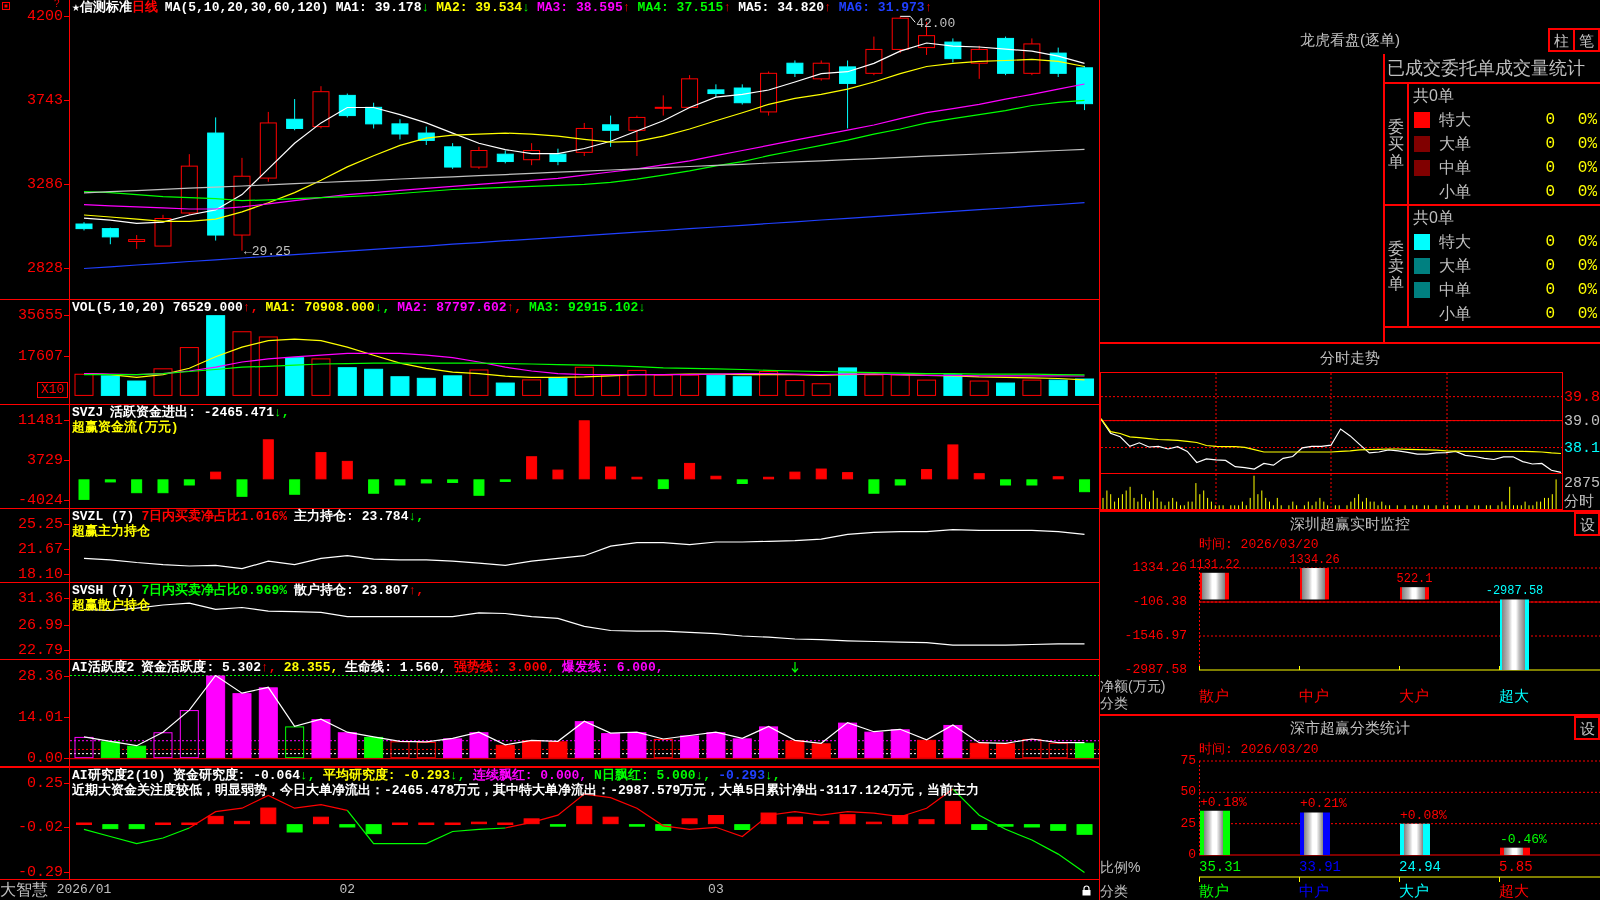 This screenshot has width=1600, height=900. I want to click on legend-text: MA5: 34.820, so click(781, 7).